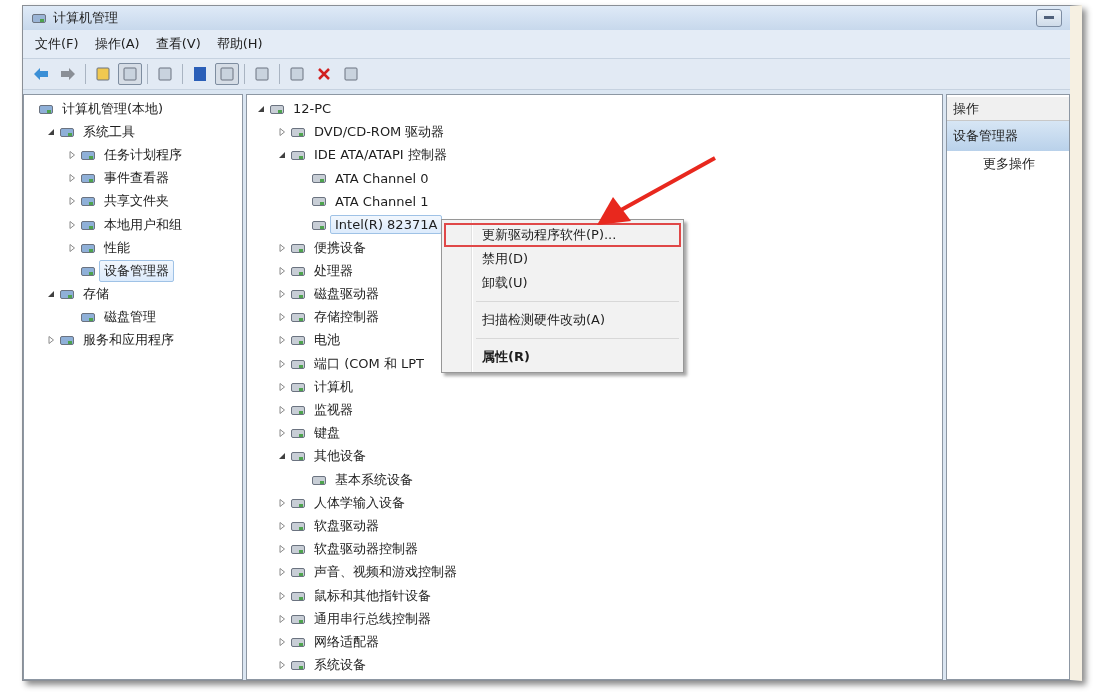 Image resolution: width=1102 pixels, height=700 pixels. What do you see at coordinates (562, 259) in the screenshot?
I see `context-menu-item: 禁用(D)` at bounding box center [562, 259].